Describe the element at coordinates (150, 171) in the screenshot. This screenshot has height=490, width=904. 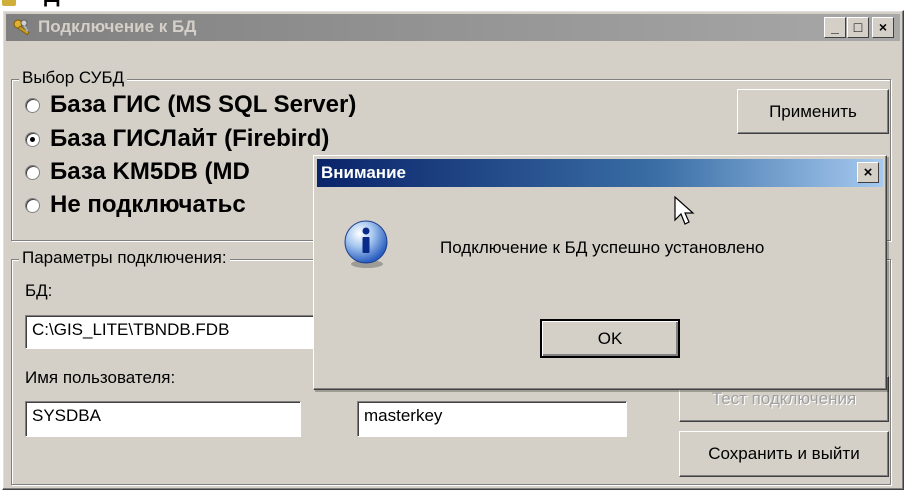
I see `radio-label: База KM5DB (MD` at that location.